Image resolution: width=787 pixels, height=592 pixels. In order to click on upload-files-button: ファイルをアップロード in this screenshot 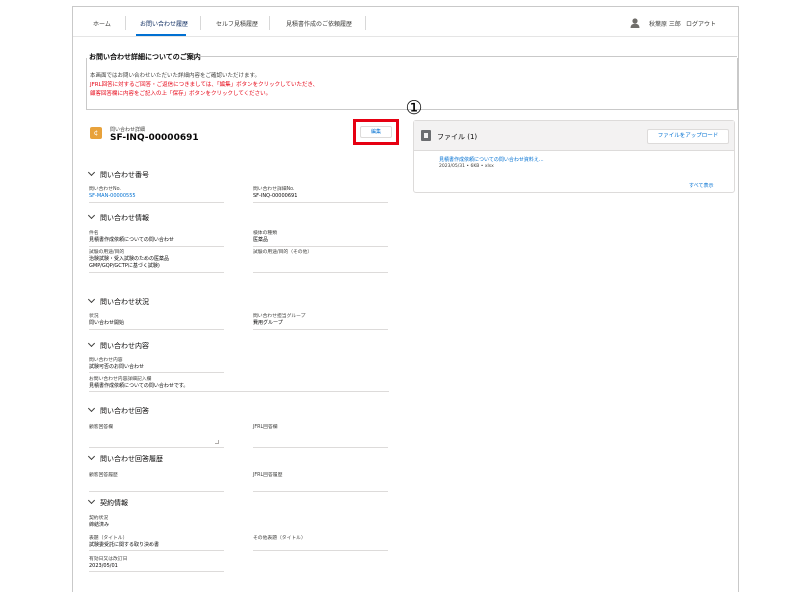, I will do `click(688, 136)`.